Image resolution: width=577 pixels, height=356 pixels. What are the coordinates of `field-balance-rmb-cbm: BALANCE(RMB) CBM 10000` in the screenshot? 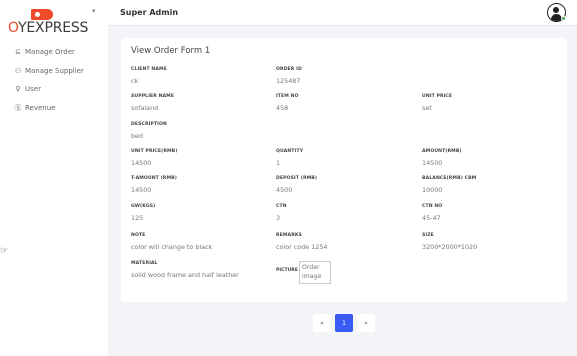 It's located at (449, 185).